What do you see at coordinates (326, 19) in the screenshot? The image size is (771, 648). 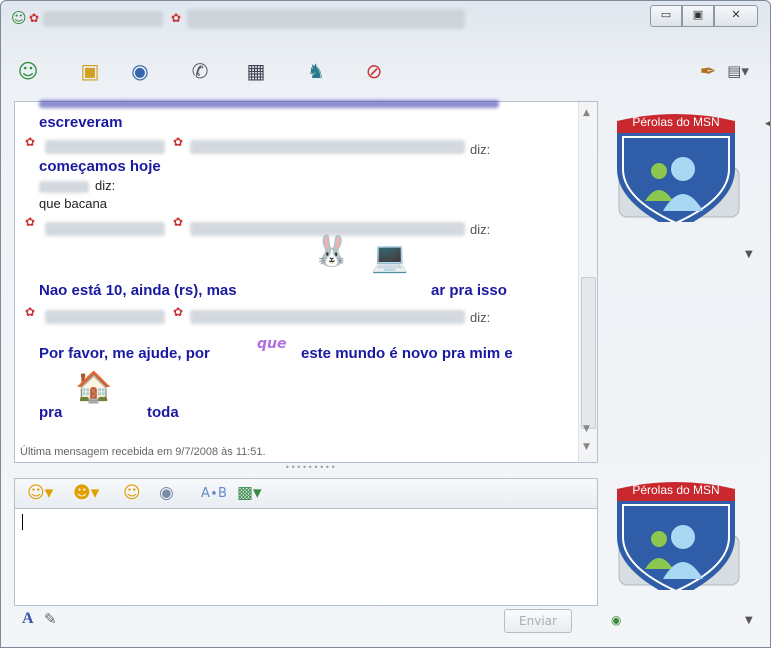 I see `blurred-personal-message` at bounding box center [326, 19].